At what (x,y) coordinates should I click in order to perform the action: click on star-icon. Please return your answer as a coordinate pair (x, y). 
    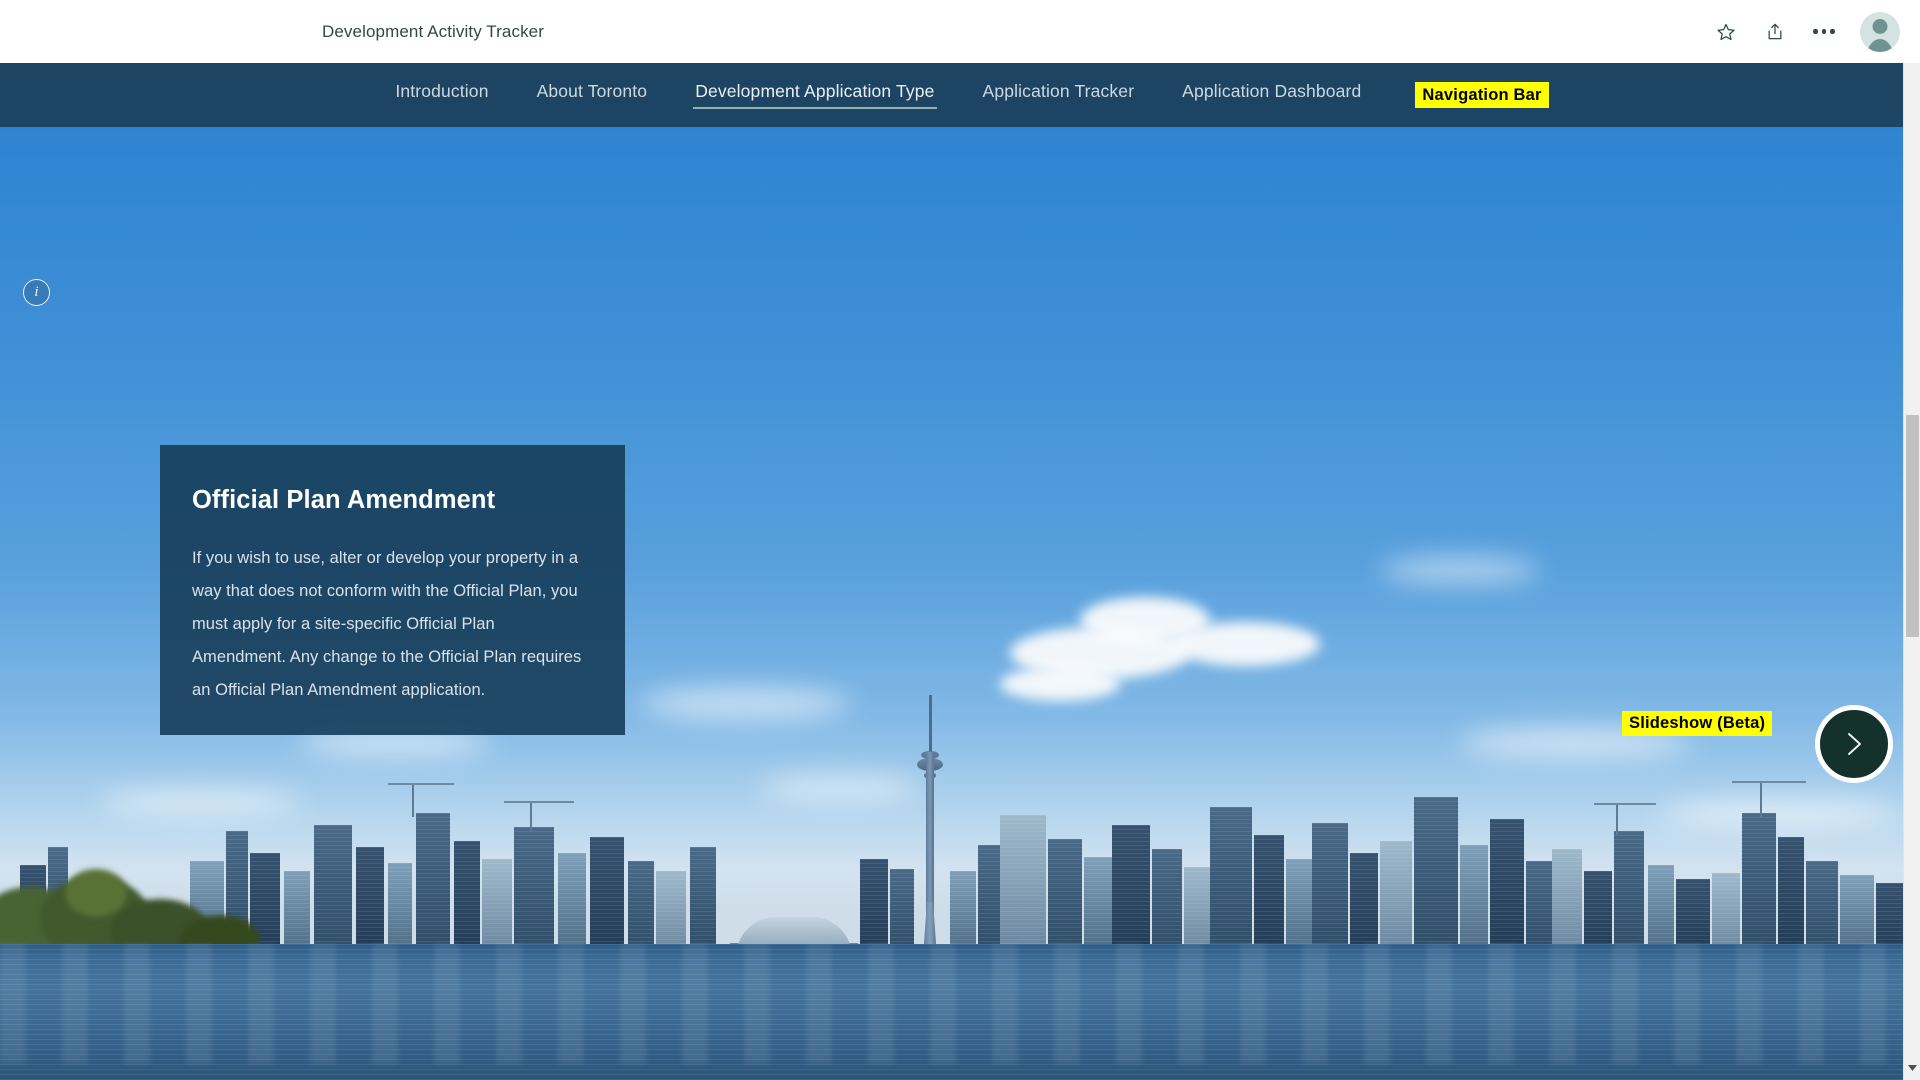
    Looking at the image, I should click on (1726, 32).